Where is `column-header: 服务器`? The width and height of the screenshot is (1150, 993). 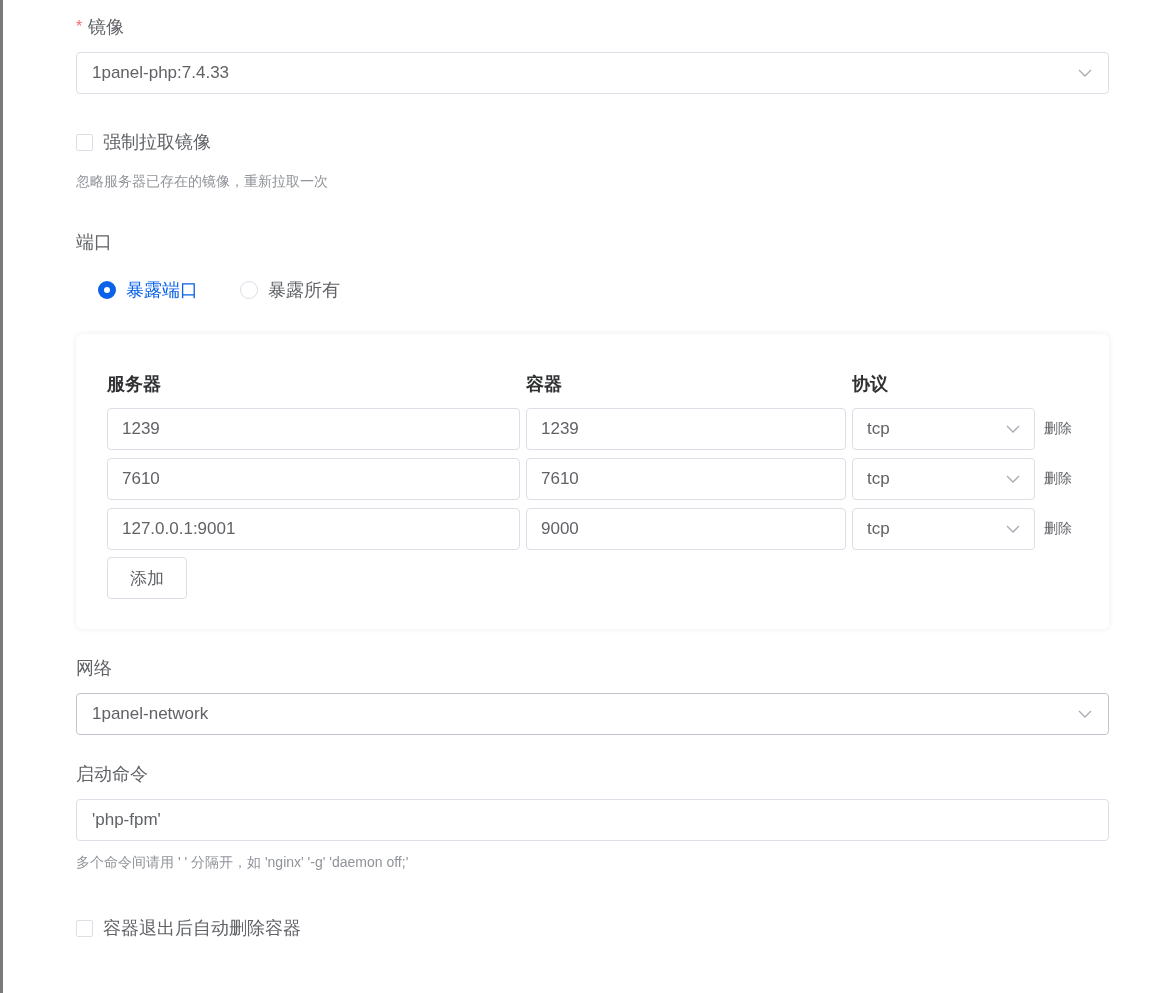
column-header: 服务器 is located at coordinates (134, 384).